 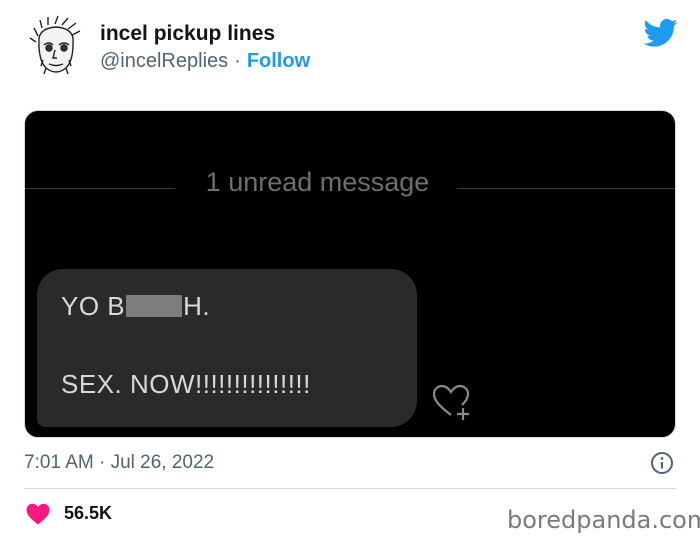 What do you see at coordinates (662, 463) in the screenshot?
I see `info-icon` at bounding box center [662, 463].